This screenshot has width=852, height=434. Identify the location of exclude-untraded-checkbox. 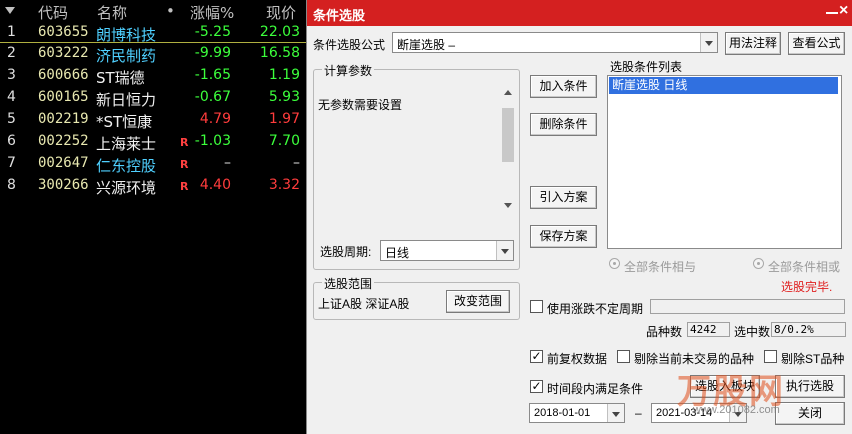
(623, 356).